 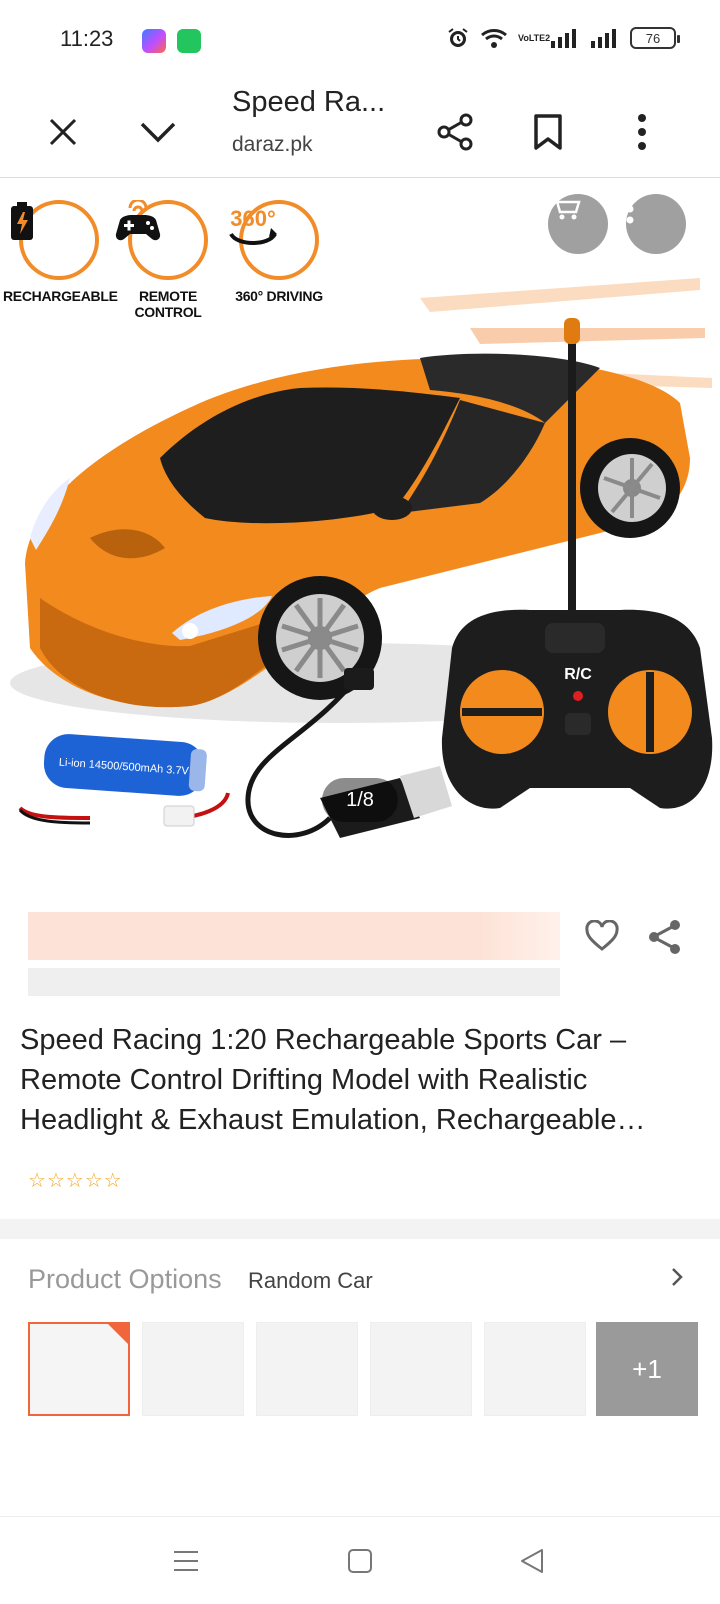 What do you see at coordinates (578, 674) in the screenshot?
I see `remote-label: R/C` at bounding box center [578, 674].